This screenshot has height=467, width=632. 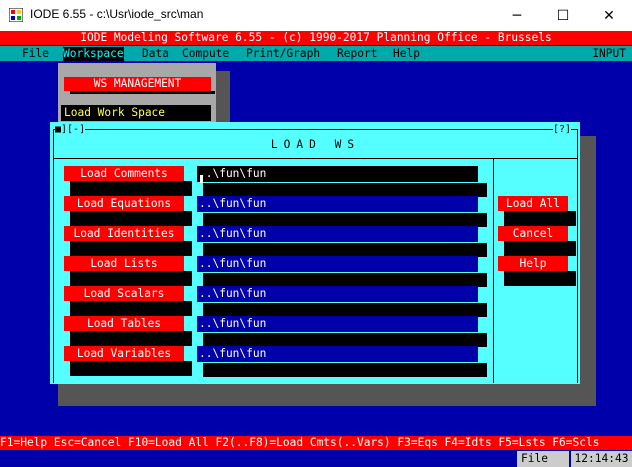 I want to click on dialog-separator, so click(x=315, y=158).